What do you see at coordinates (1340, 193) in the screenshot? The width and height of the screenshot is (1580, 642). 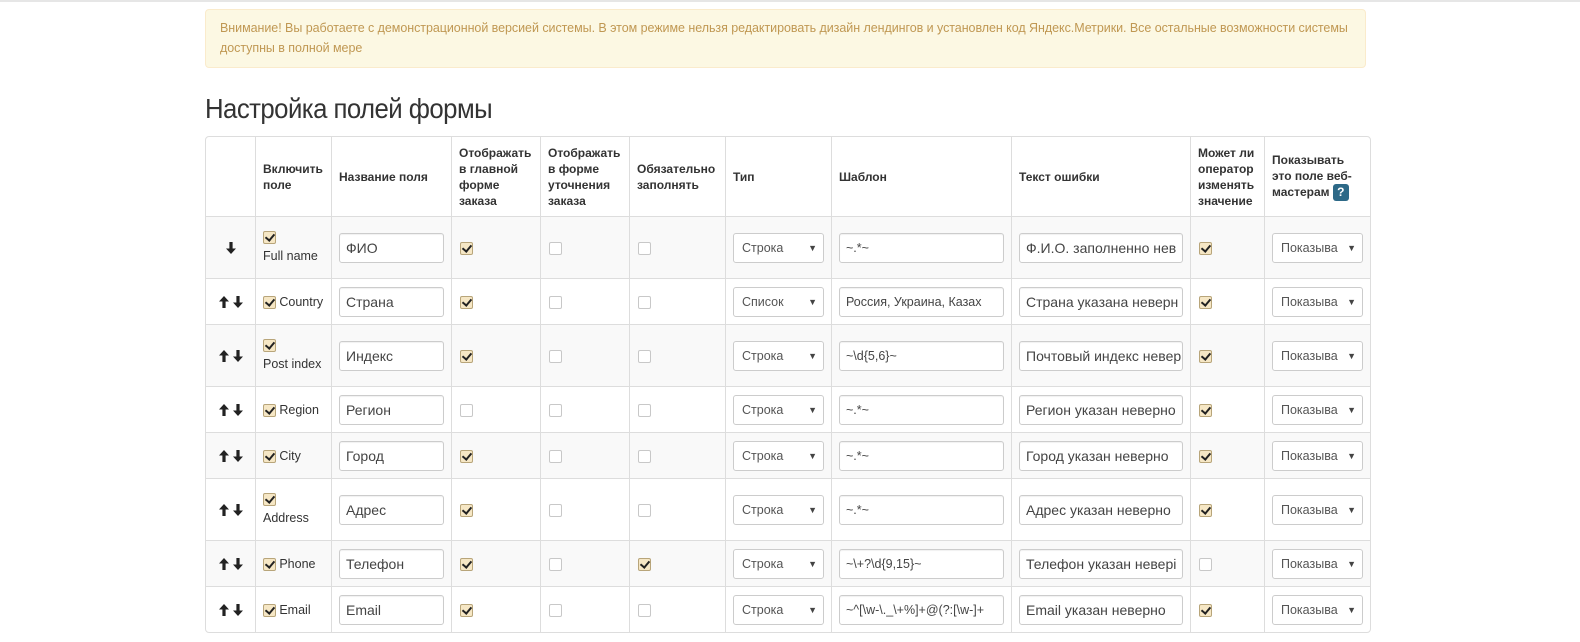 I see `help-icon: ?` at bounding box center [1340, 193].